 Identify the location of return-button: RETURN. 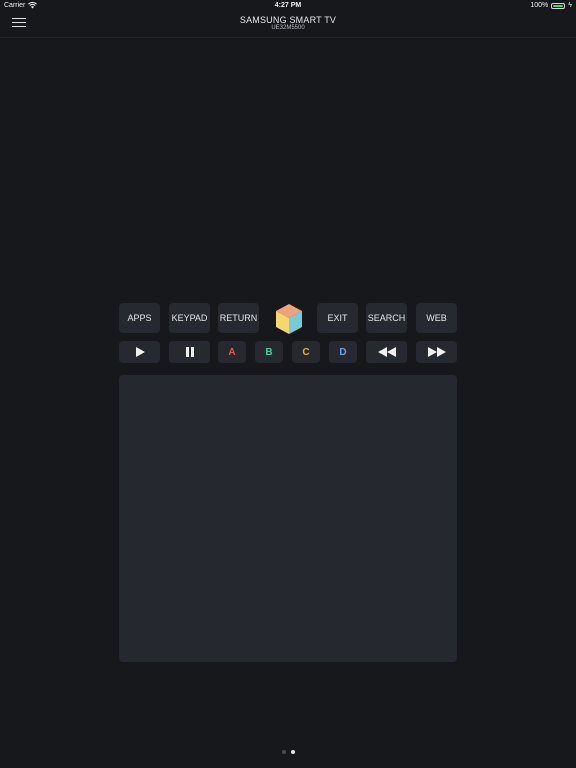
(238, 318).